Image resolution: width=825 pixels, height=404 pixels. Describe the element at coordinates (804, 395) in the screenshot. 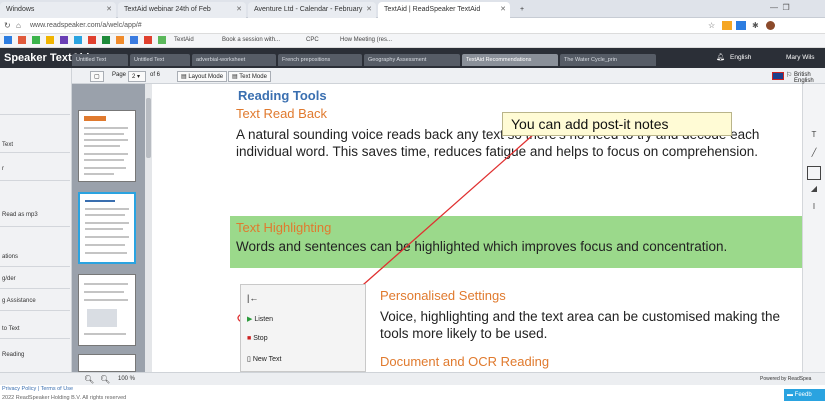

I see `feedback-button: ▬ Feedb` at that location.